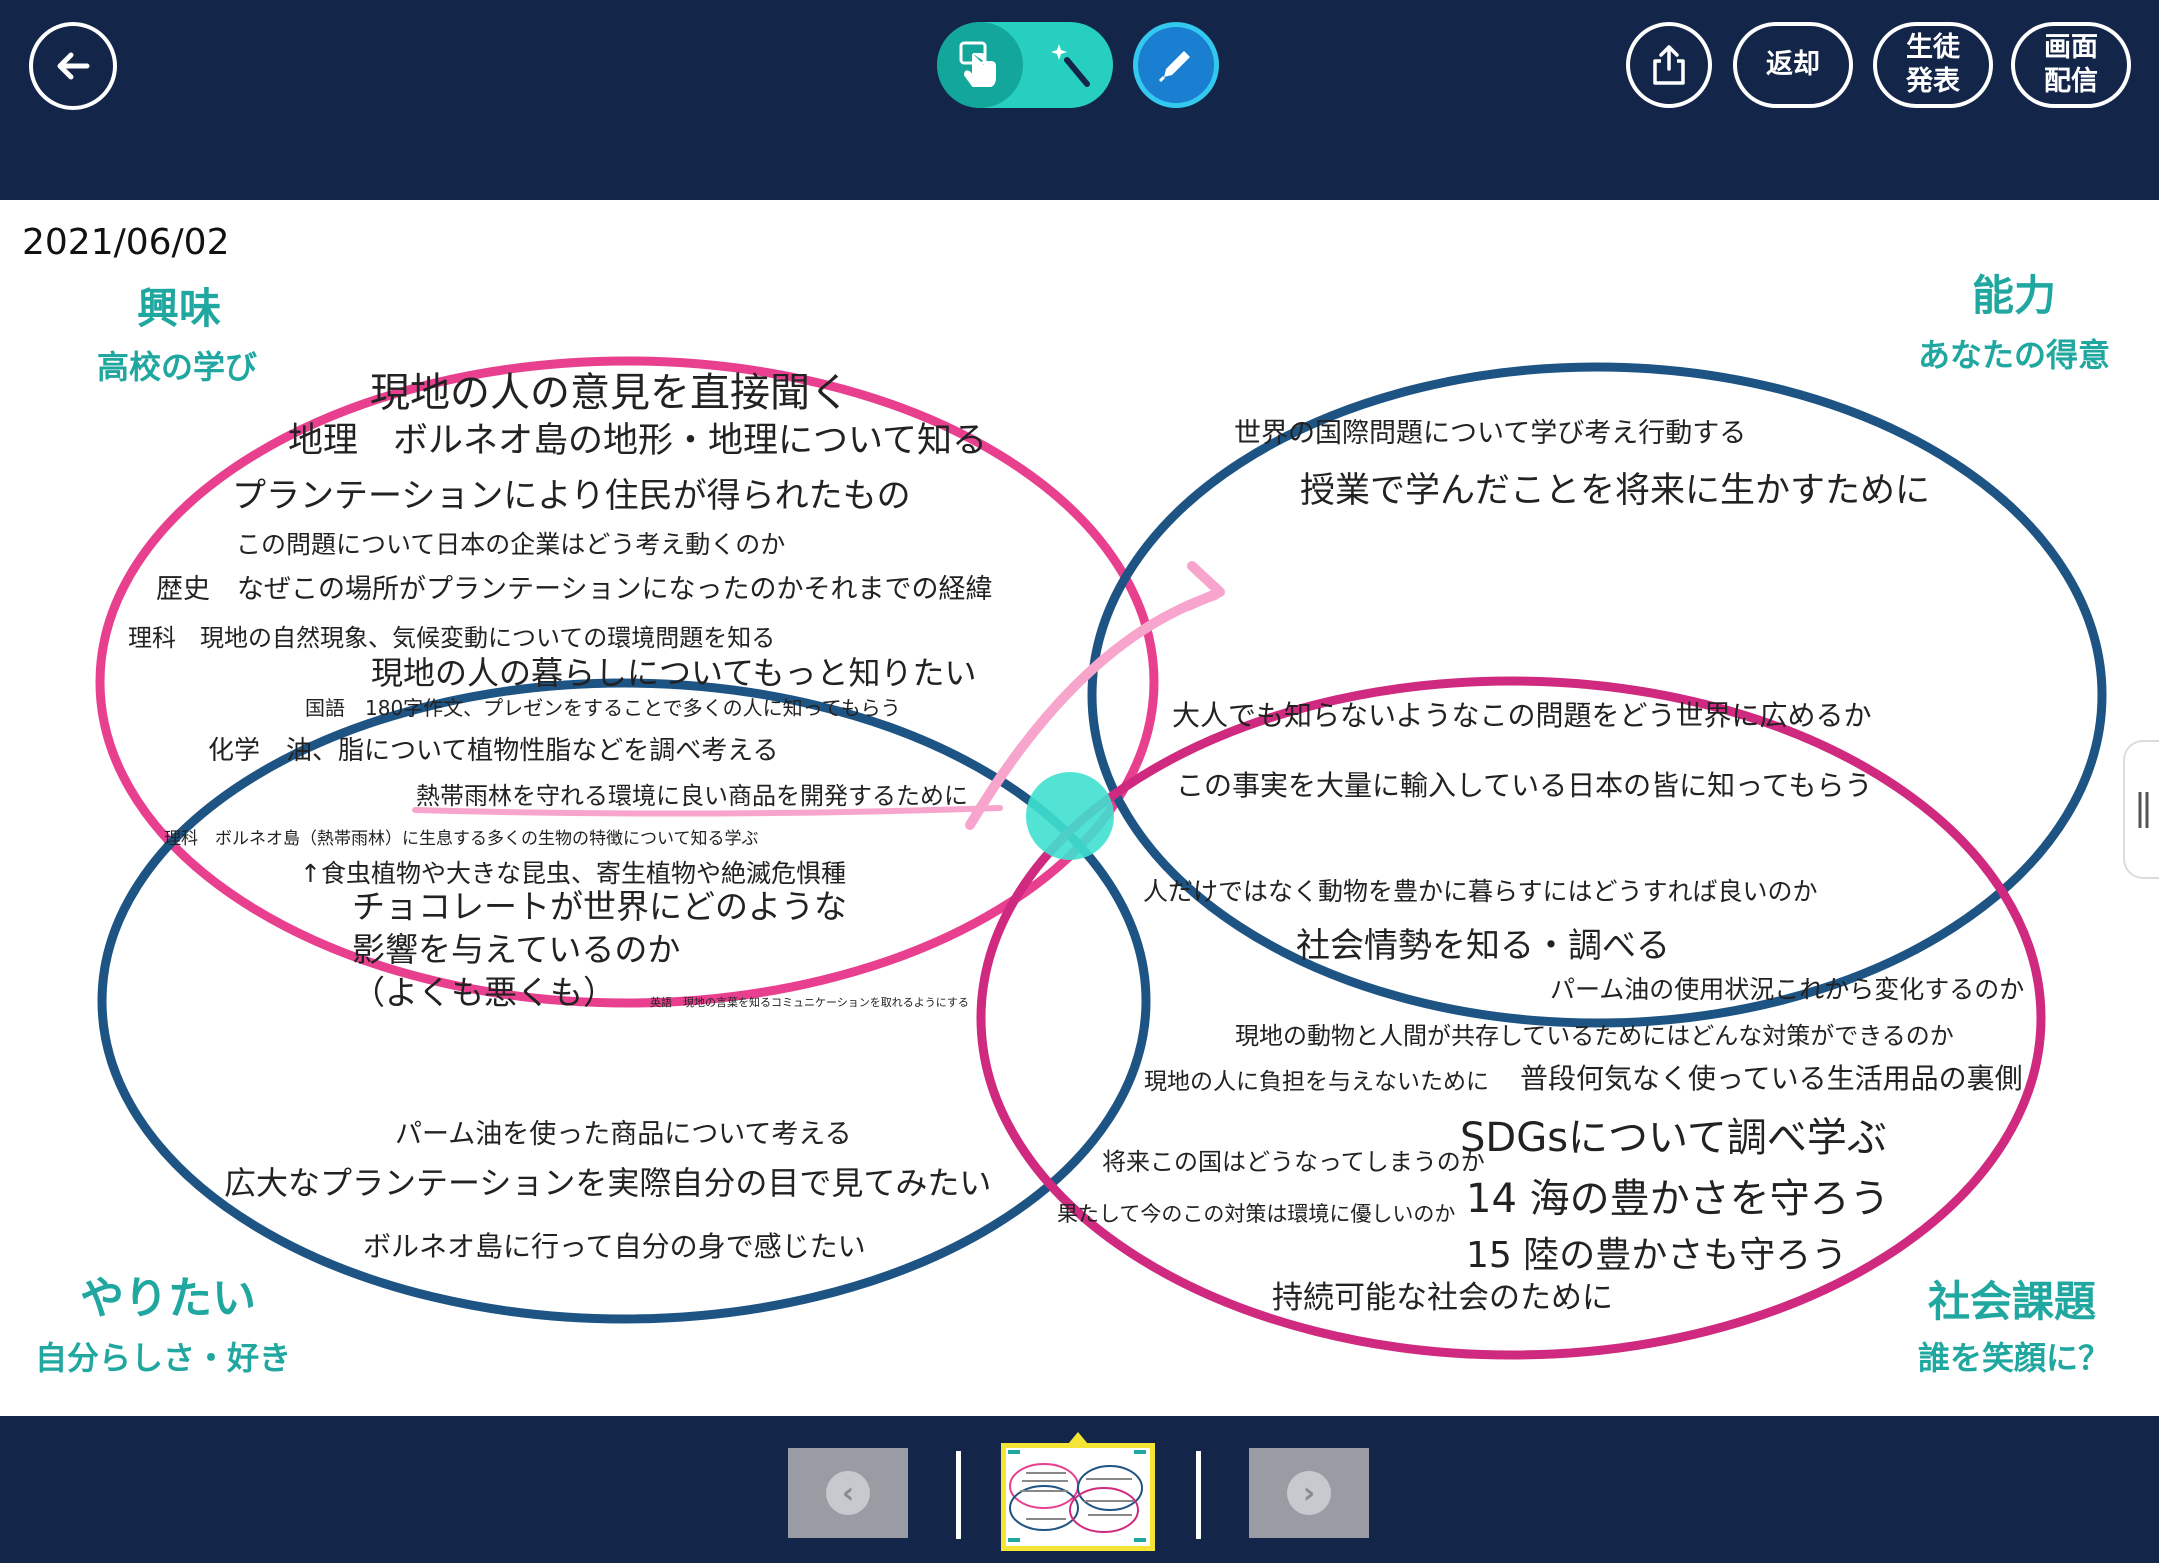 Image resolution: width=2159 pixels, height=1563 pixels. What do you see at coordinates (809, 1002) in the screenshot?
I see `note: 英語 現地の言葉を知るコミュニケーションを取れるようにする` at bounding box center [809, 1002].